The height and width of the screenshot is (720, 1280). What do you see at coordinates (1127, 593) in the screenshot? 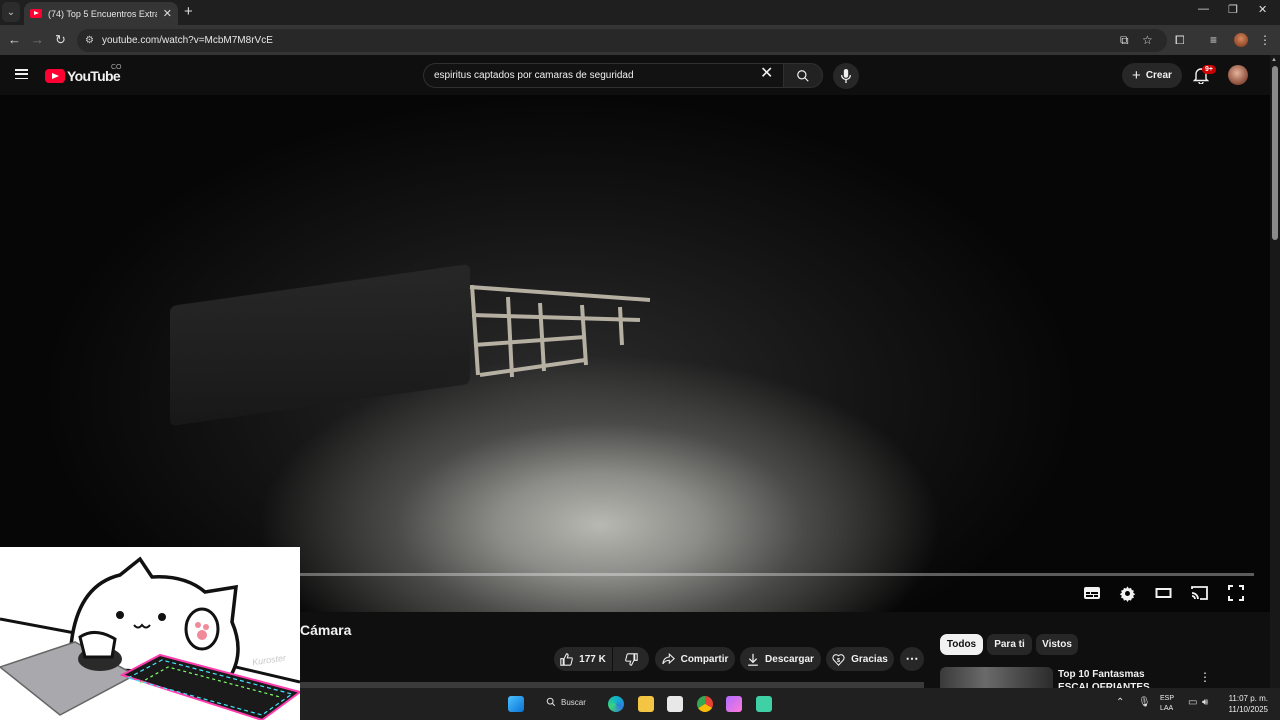
I see `settings-gear-icon` at bounding box center [1127, 593].